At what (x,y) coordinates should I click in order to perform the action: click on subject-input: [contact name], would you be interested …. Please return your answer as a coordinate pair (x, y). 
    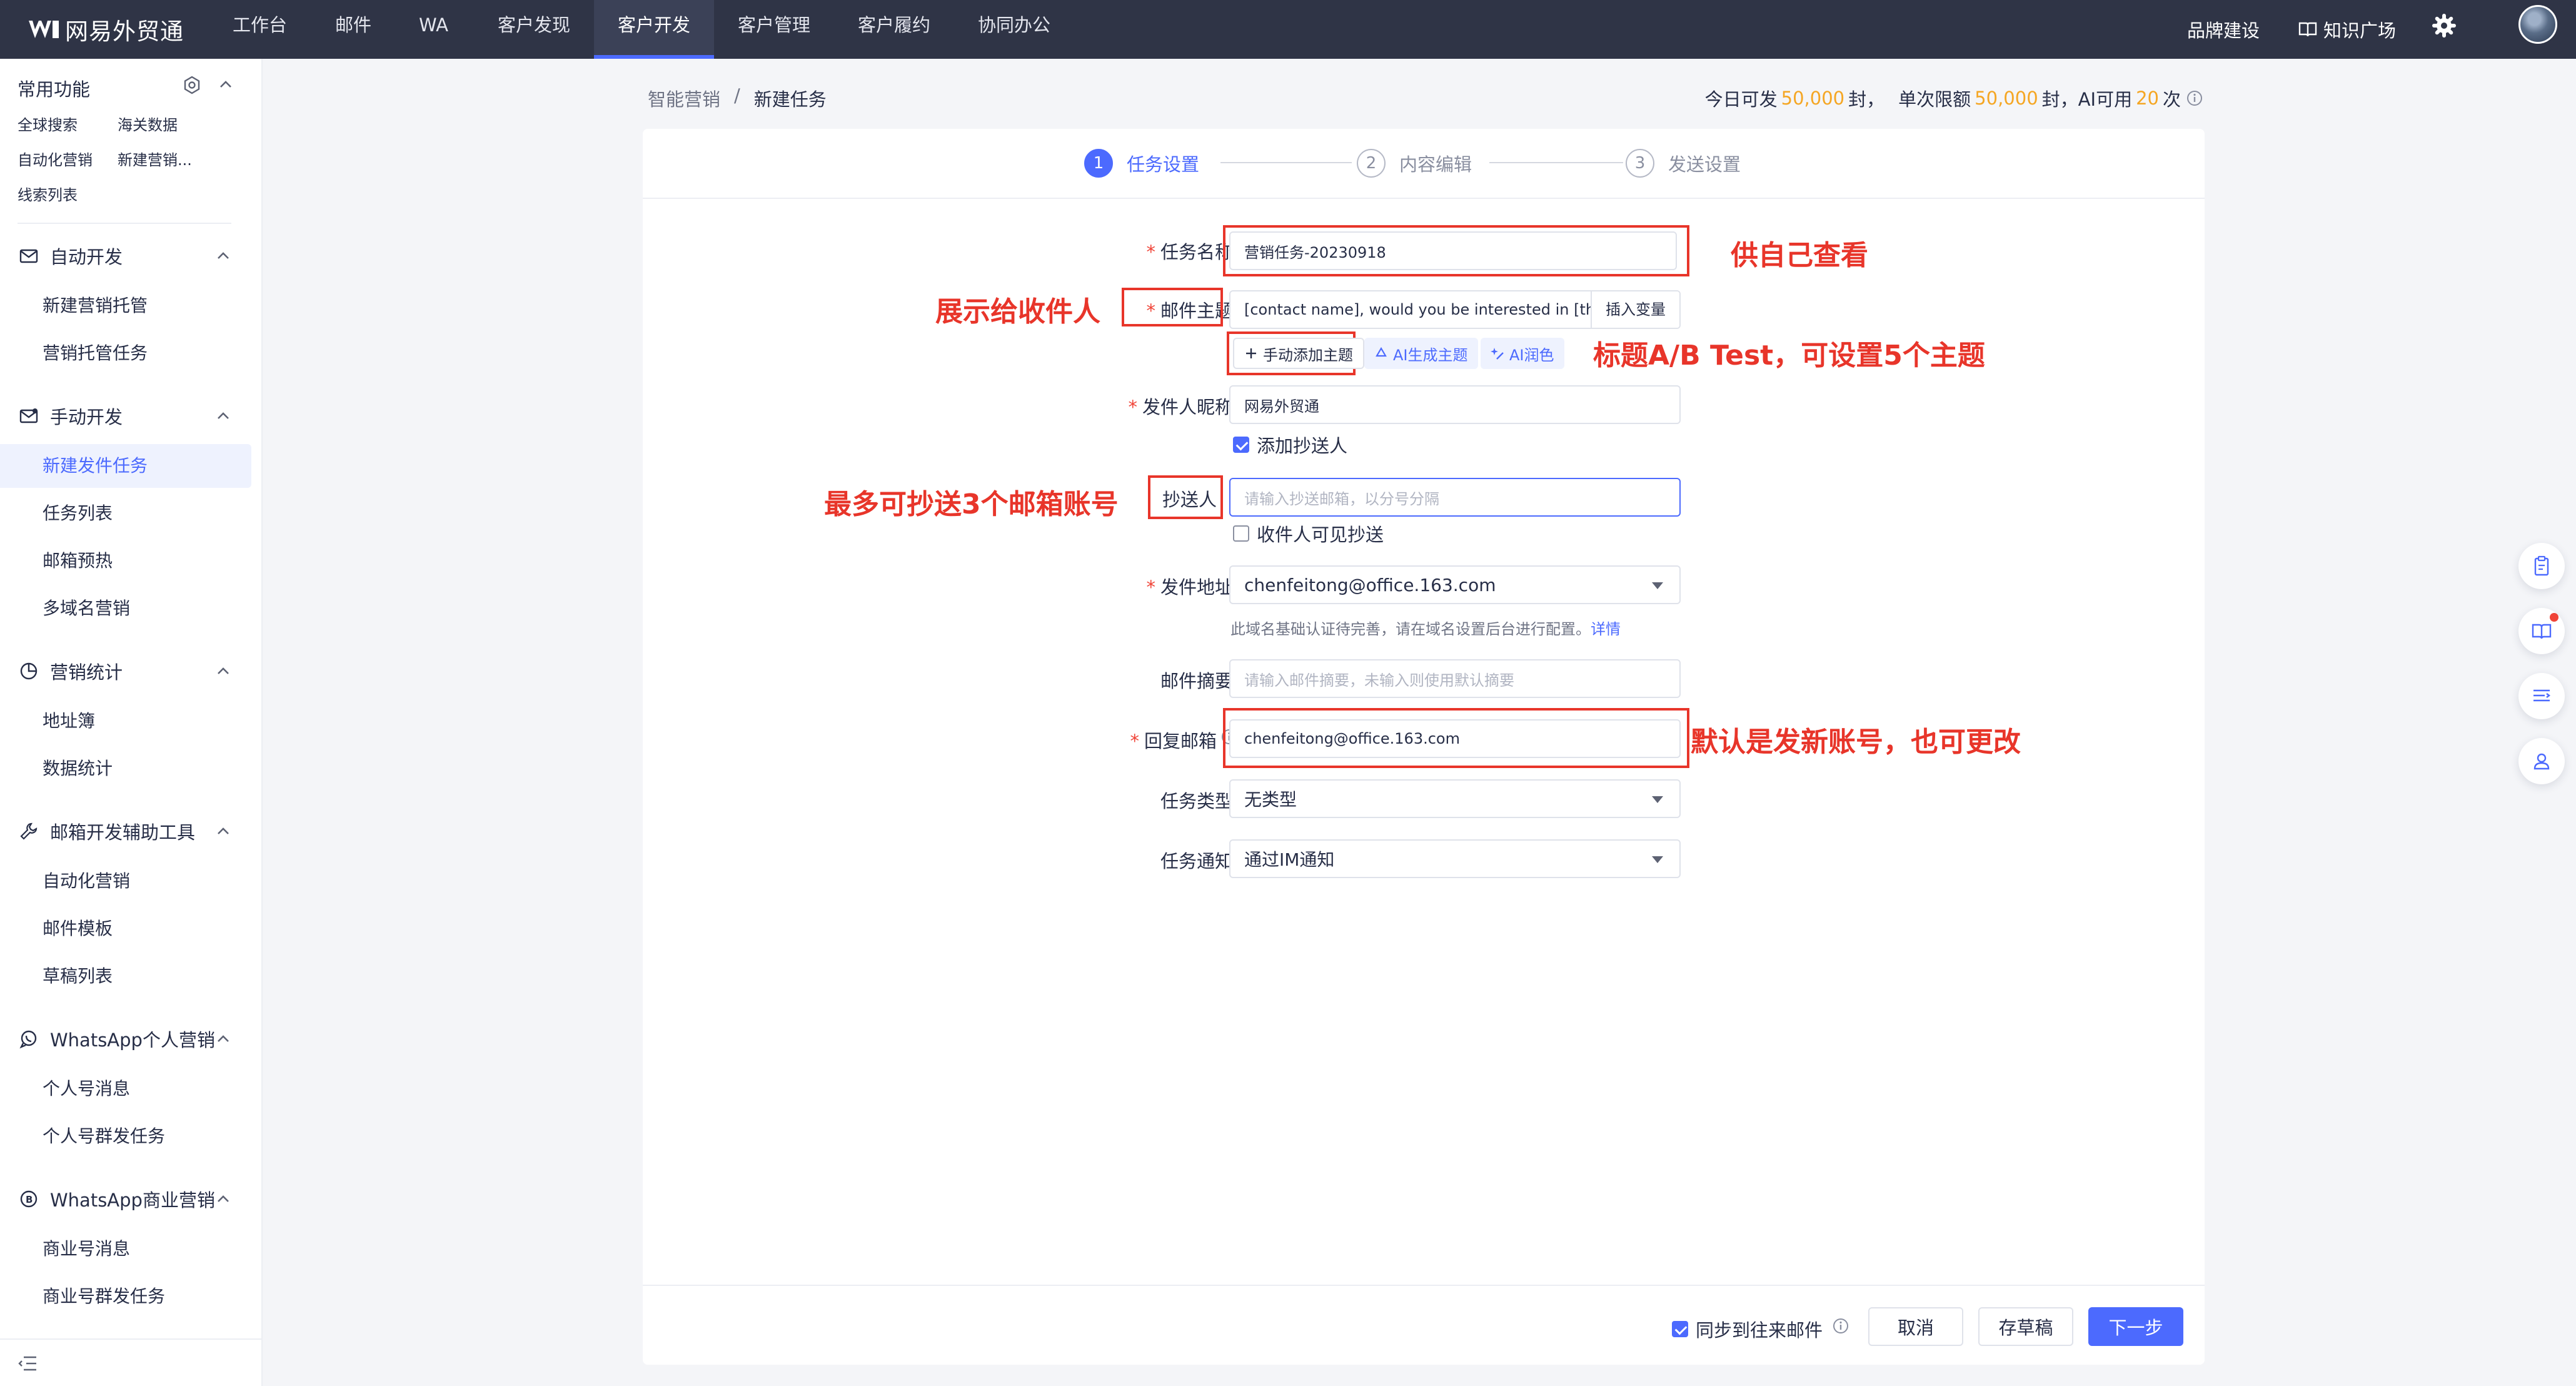
    Looking at the image, I should click on (1455, 309).